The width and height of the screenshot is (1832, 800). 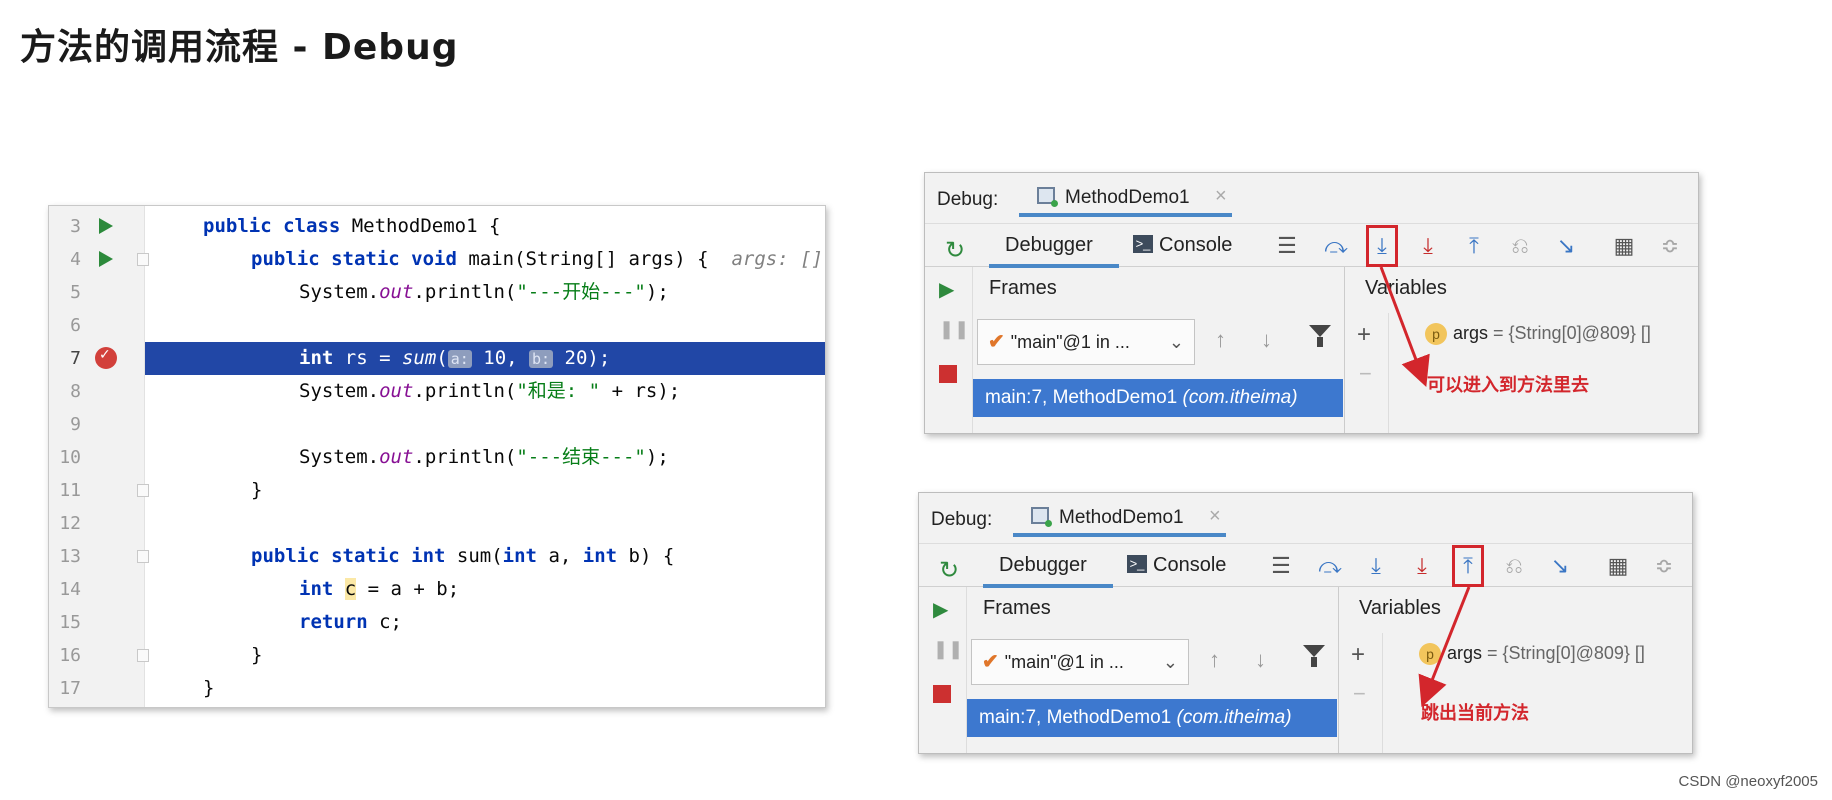 What do you see at coordinates (384, 622) in the screenshot?
I see `code-token: c;` at bounding box center [384, 622].